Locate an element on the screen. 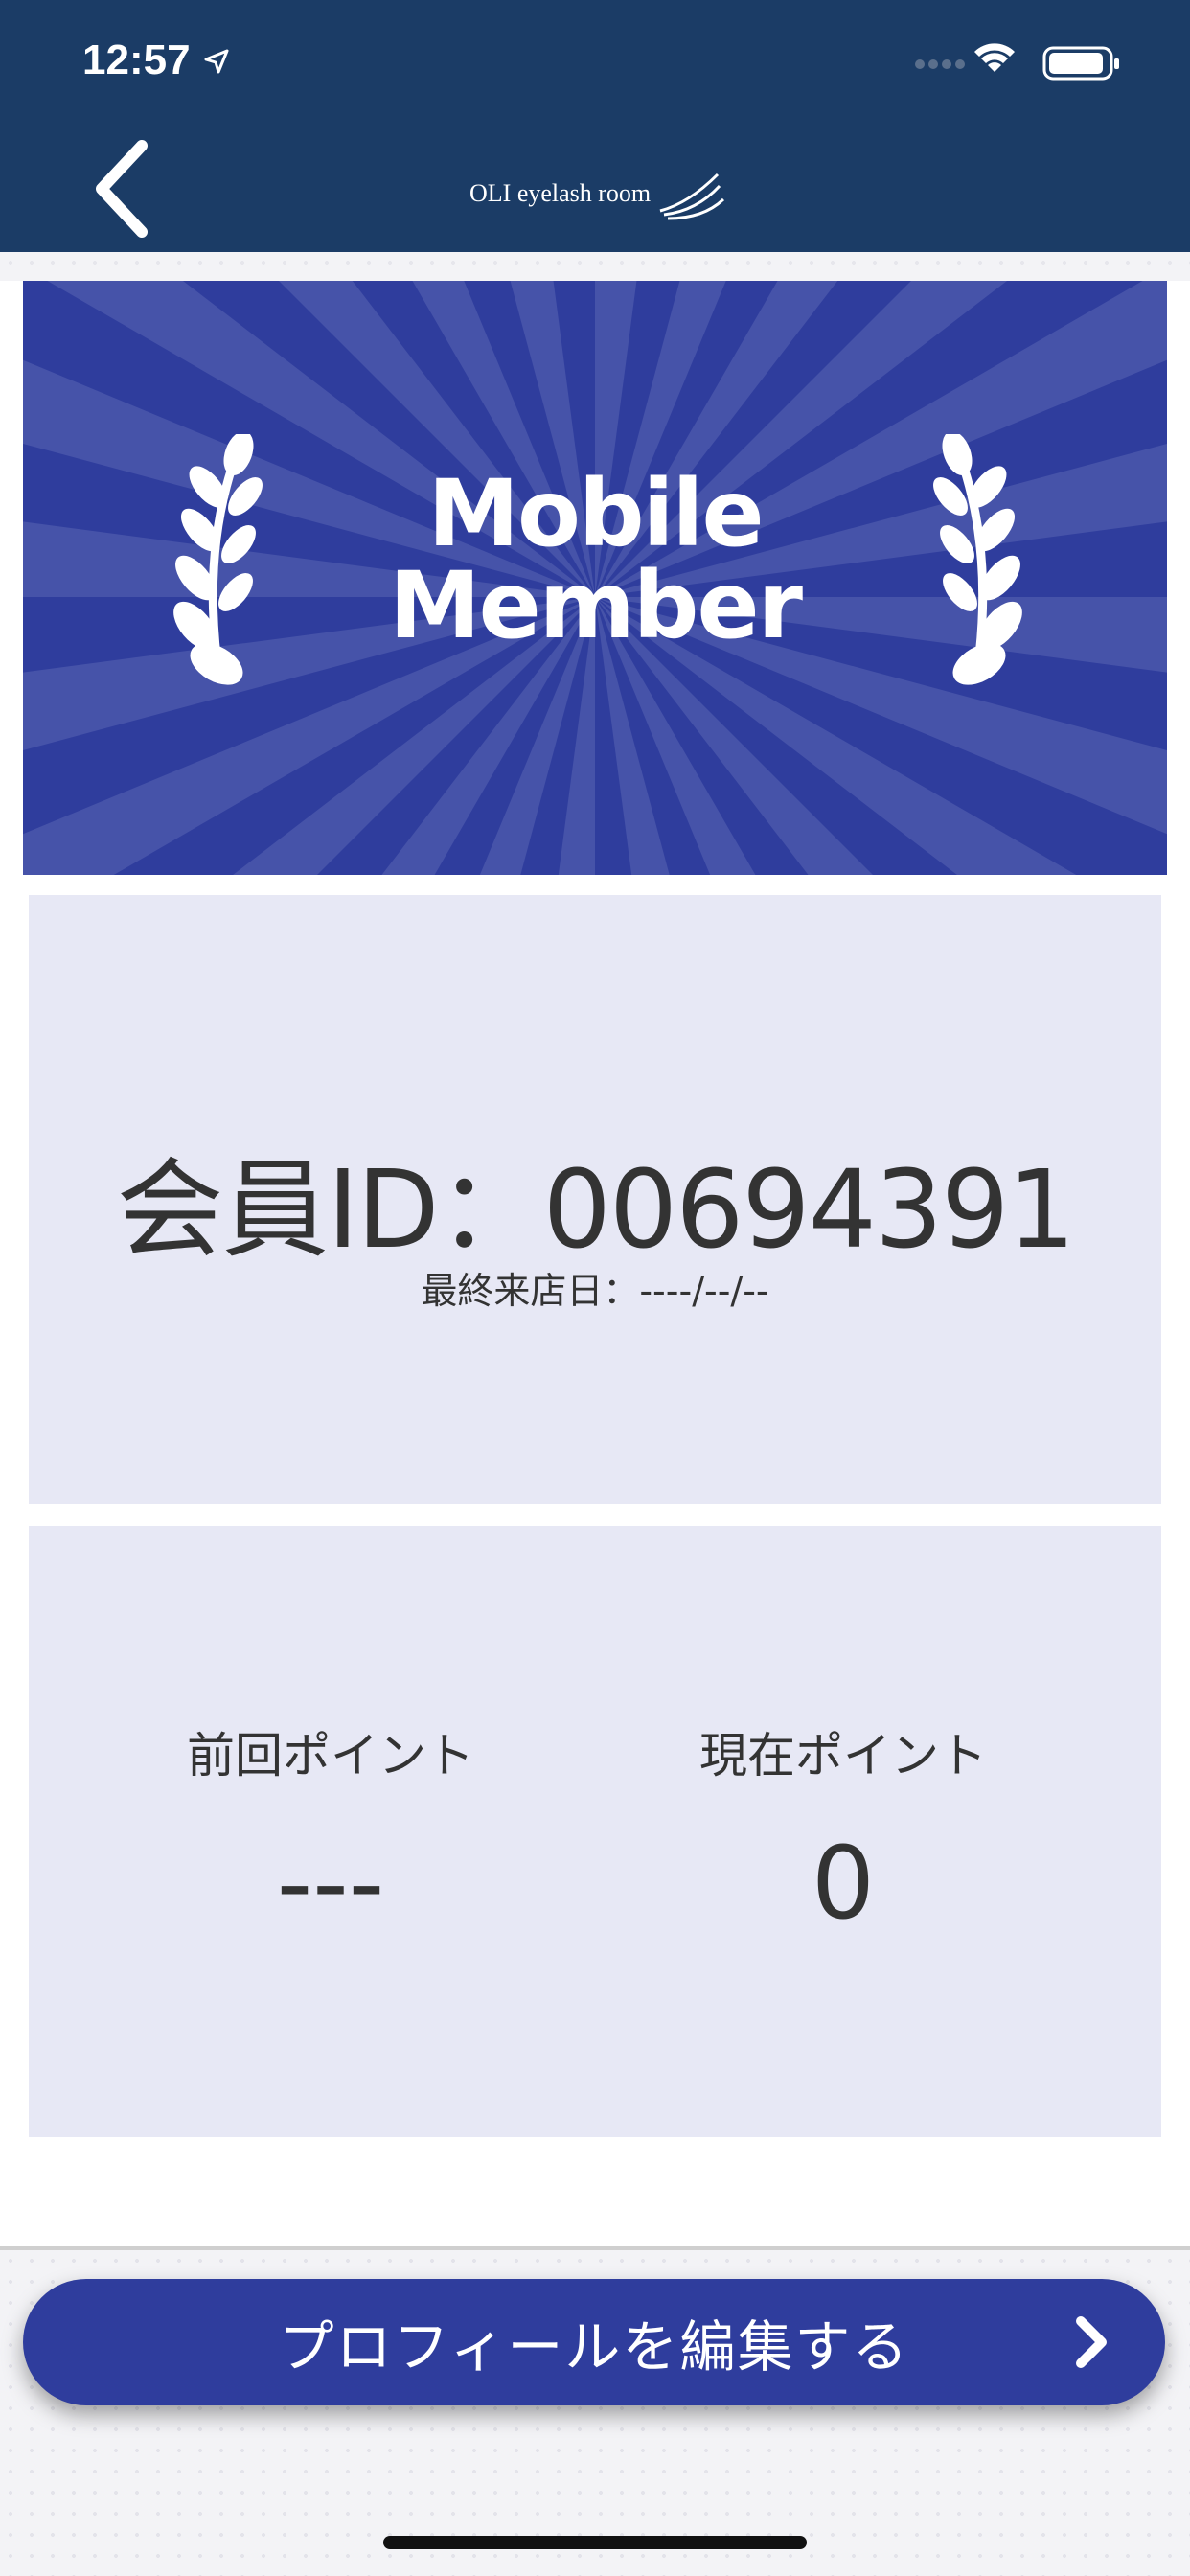  edit-profile-label: プロフィールを編集する is located at coordinates (594, 2347).